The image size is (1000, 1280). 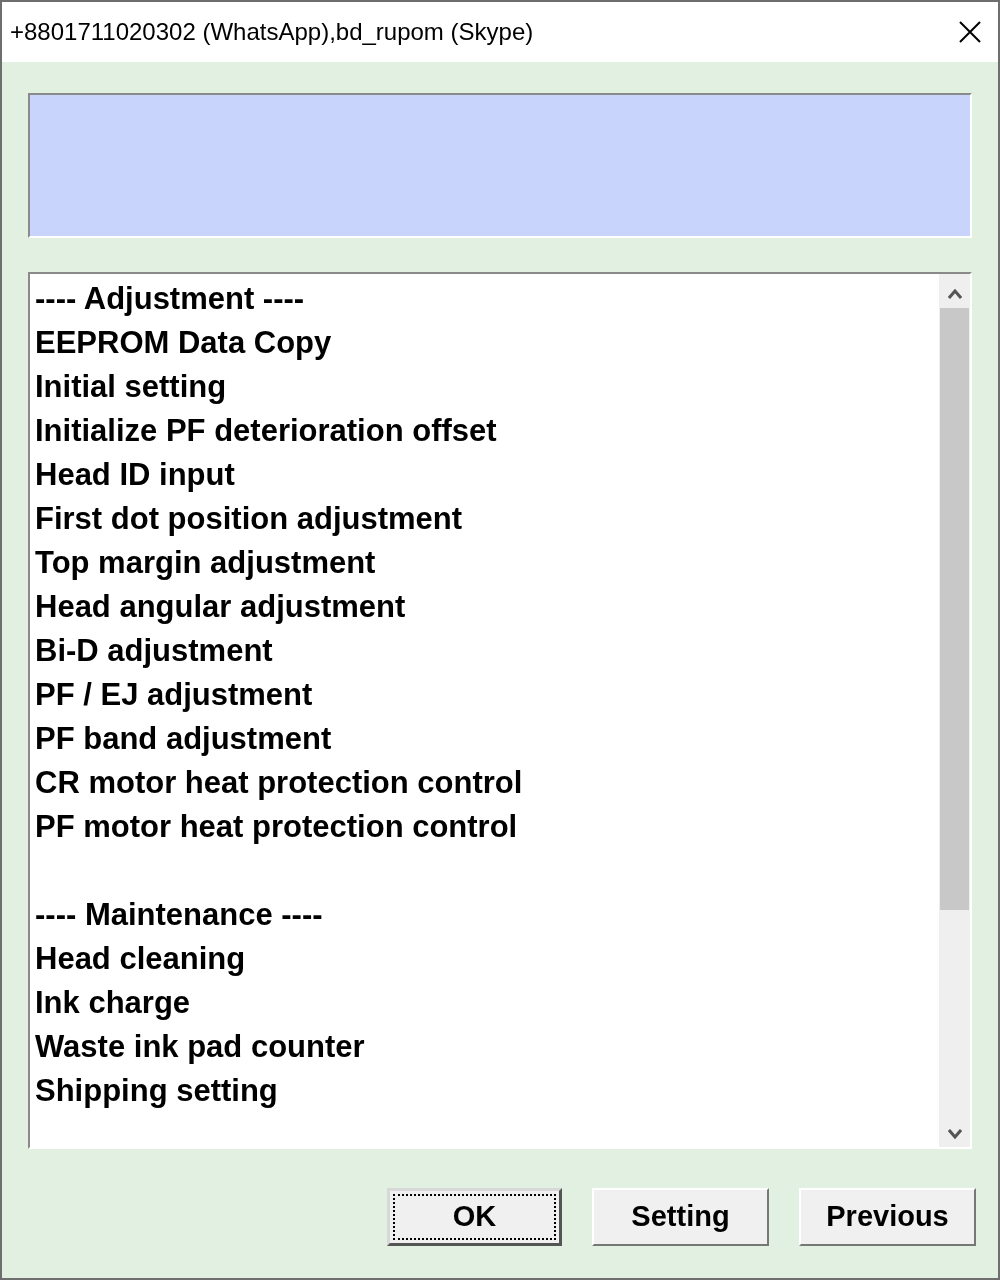 What do you see at coordinates (272, 32) in the screenshot?
I see `window-title: +8801711020302 (WhatsApp),bd_rupom (Skype)` at bounding box center [272, 32].